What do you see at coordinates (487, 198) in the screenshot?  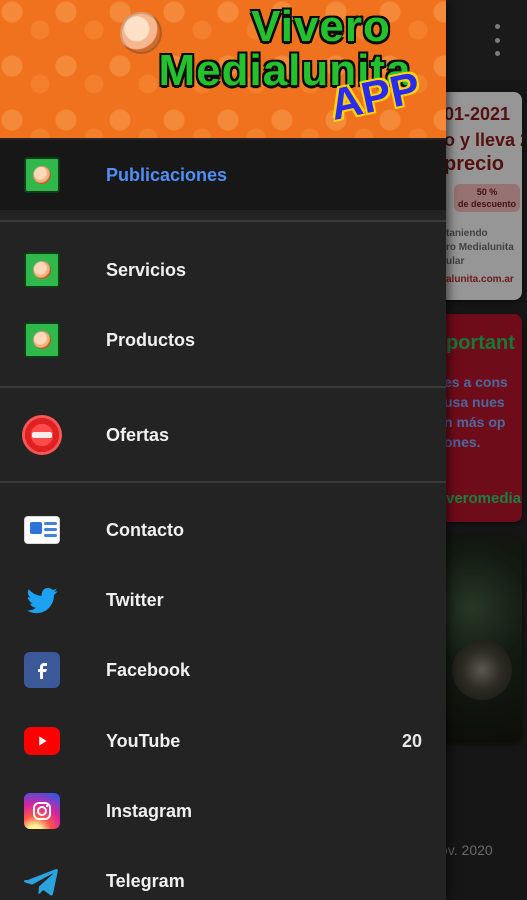 I see `discount-badge: 50 % de descuento` at bounding box center [487, 198].